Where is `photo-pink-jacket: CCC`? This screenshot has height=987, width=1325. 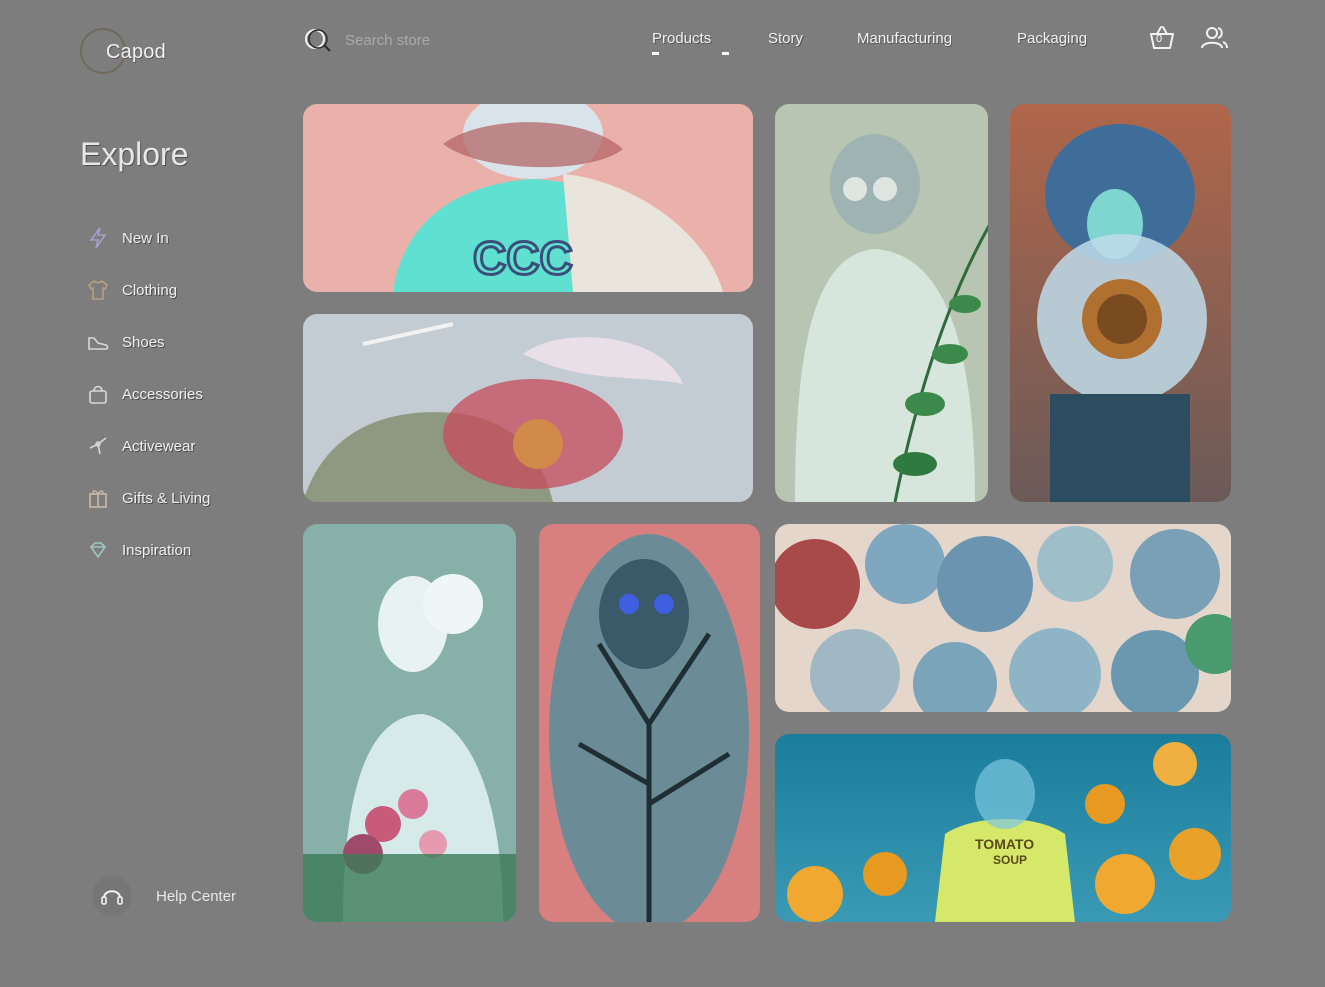
photo-pink-jacket: CCC is located at coordinates (528, 198).